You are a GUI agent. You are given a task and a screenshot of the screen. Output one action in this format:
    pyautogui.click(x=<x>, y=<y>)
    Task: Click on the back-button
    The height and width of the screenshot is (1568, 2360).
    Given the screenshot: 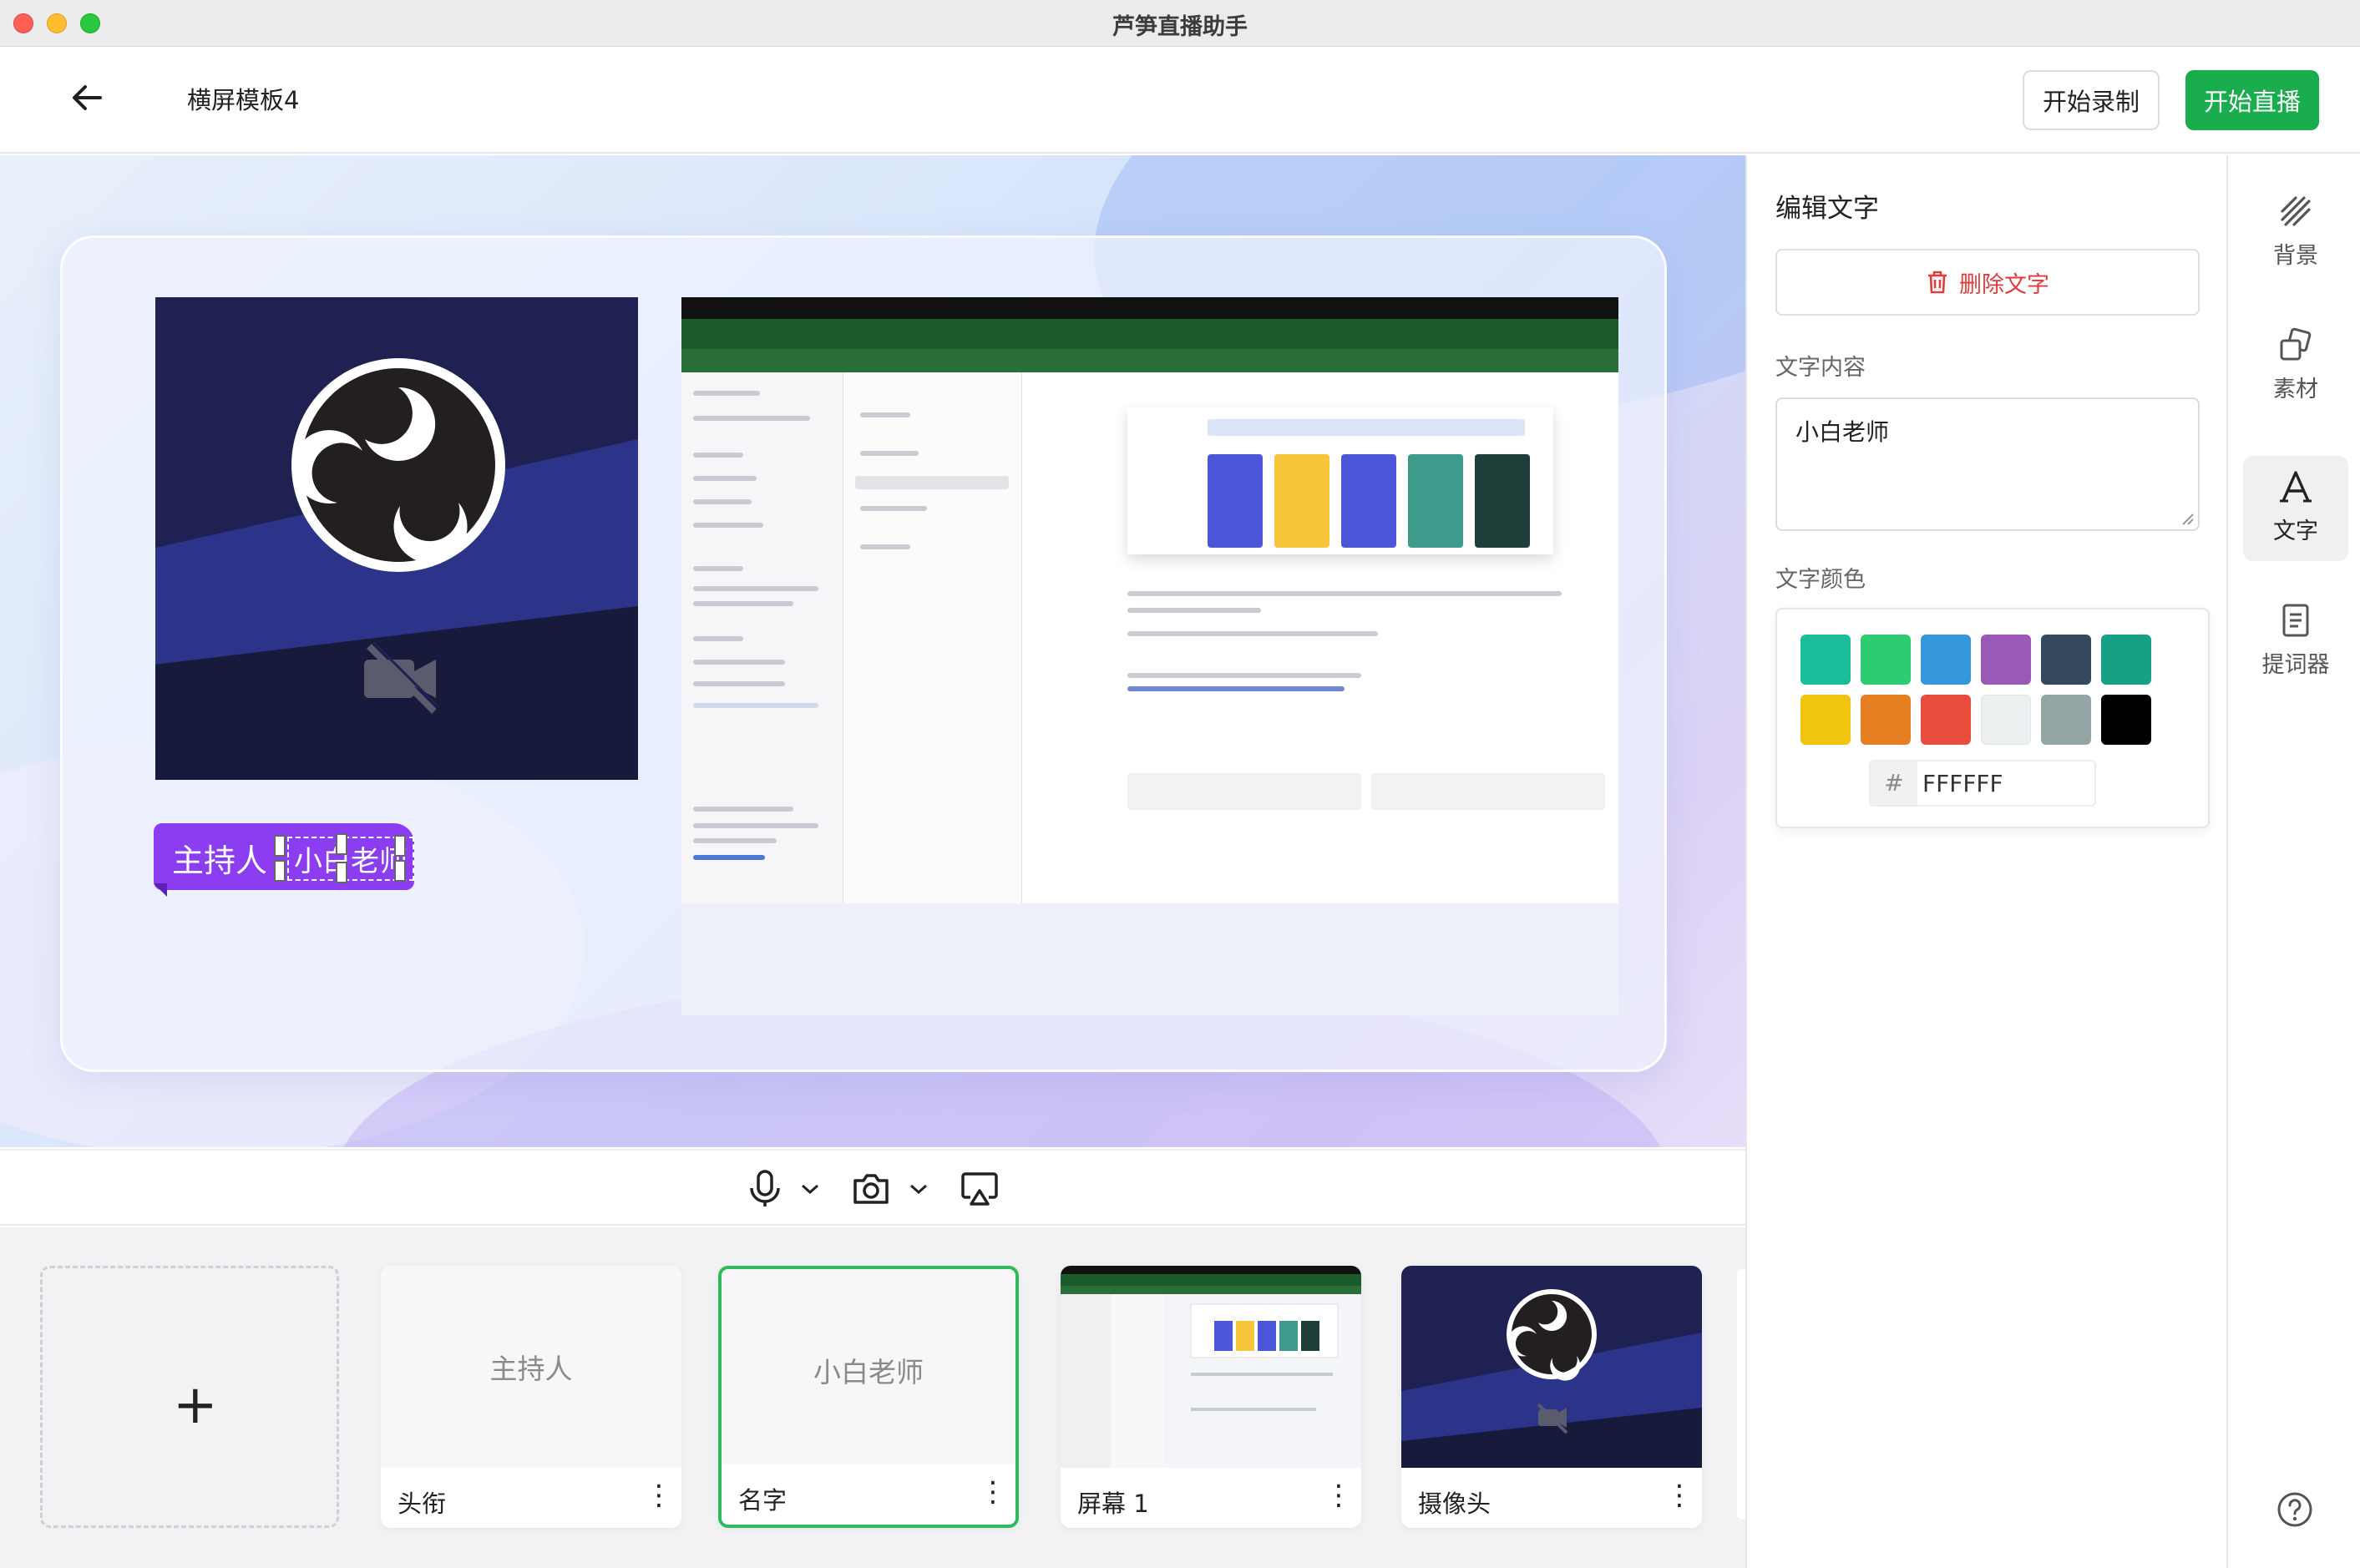 What is the action you would take?
    pyautogui.click(x=87, y=98)
    